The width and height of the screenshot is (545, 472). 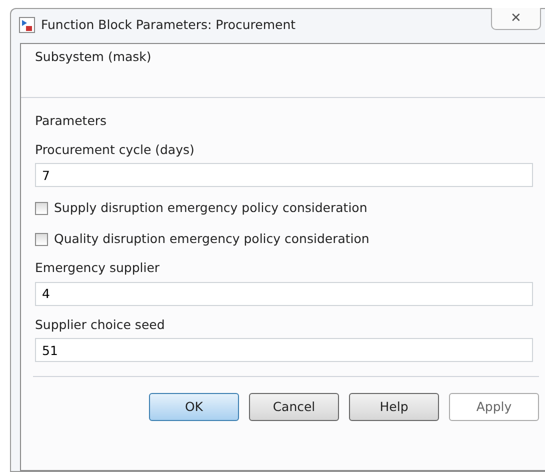 What do you see at coordinates (100, 325) in the screenshot?
I see `field-label: Supplier choice seed` at bounding box center [100, 325].